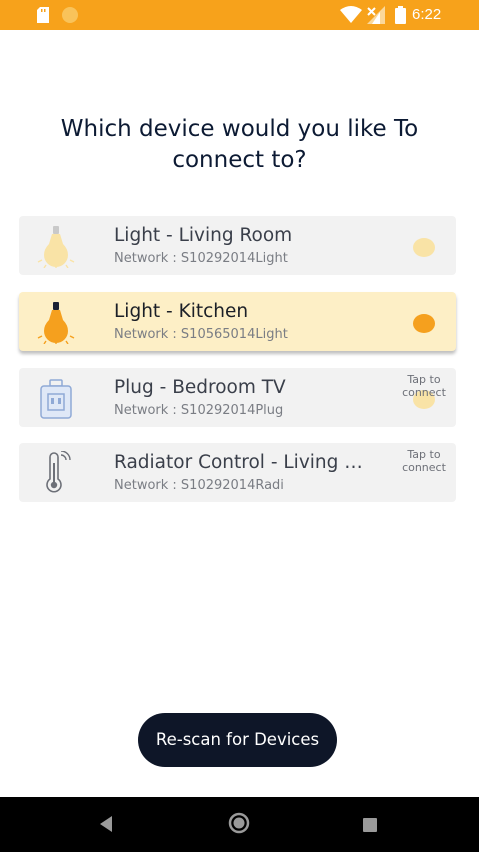 This screenshot has width=479, height=852. What do you see at coordinates (203, 235) in the screenshot?
I see `device-name: Light - Living Room` at bounding box center [203, 235].